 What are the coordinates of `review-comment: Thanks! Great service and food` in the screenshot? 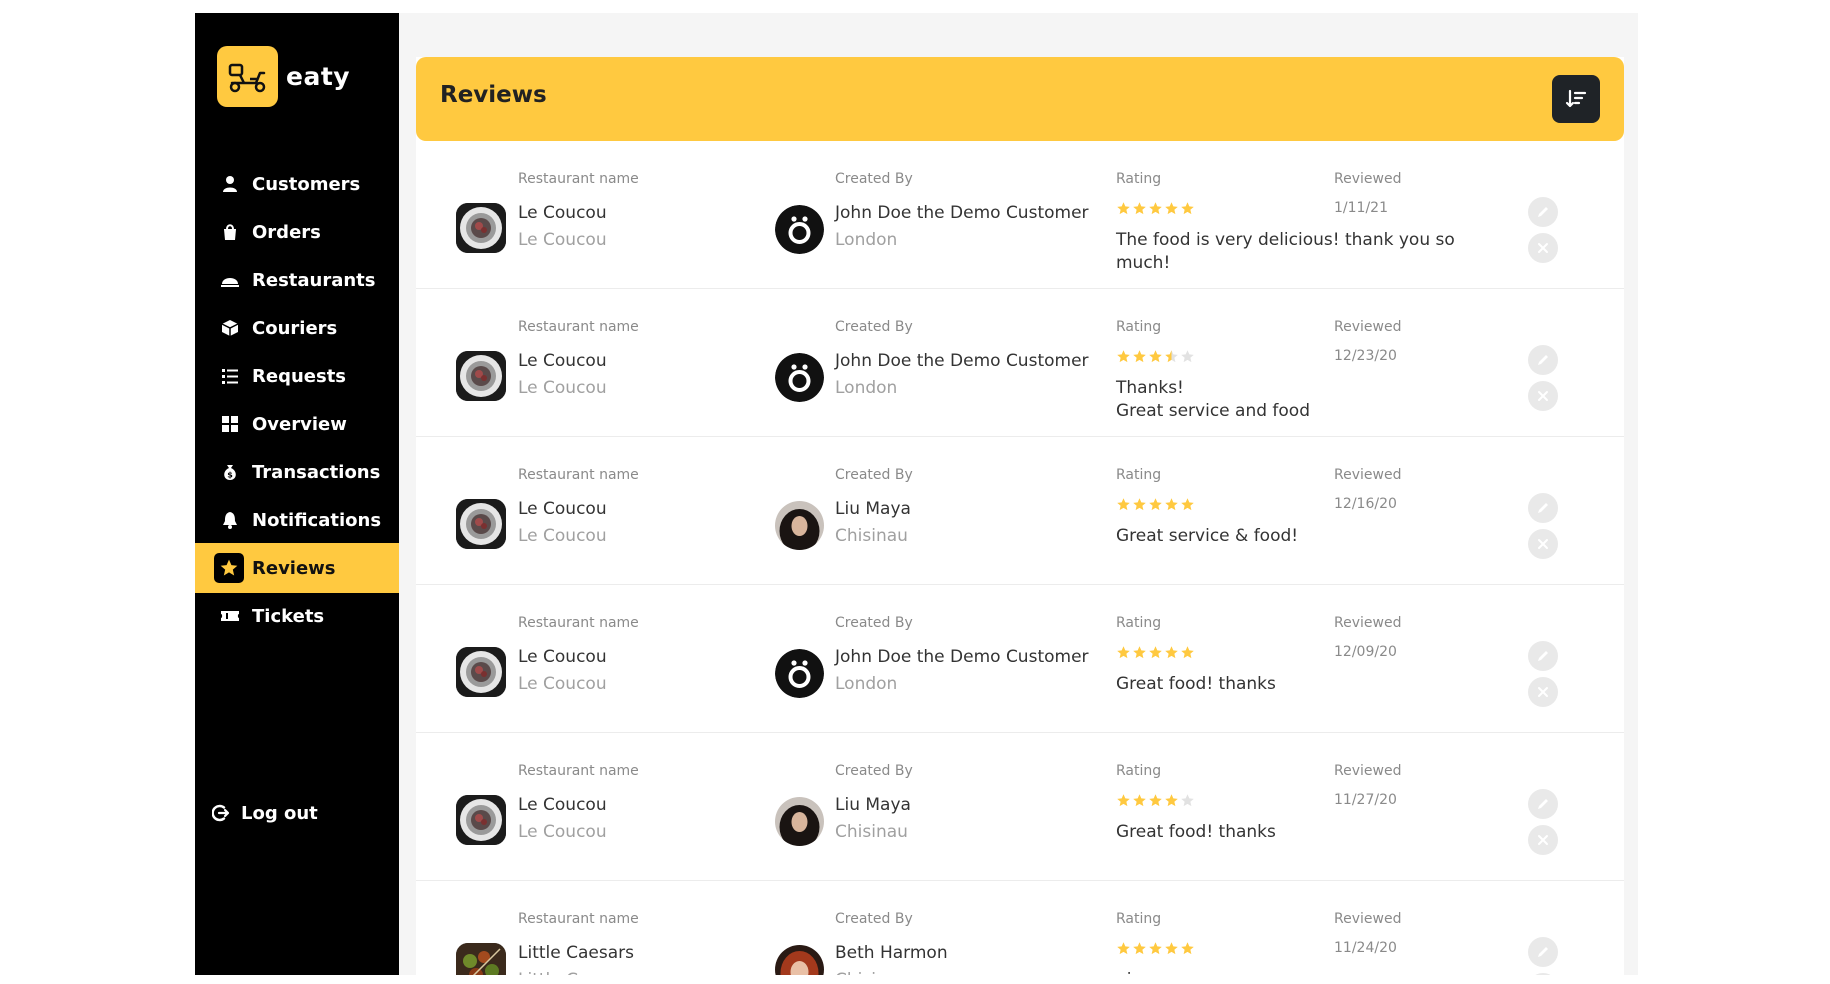 It's located at (1213, 399).